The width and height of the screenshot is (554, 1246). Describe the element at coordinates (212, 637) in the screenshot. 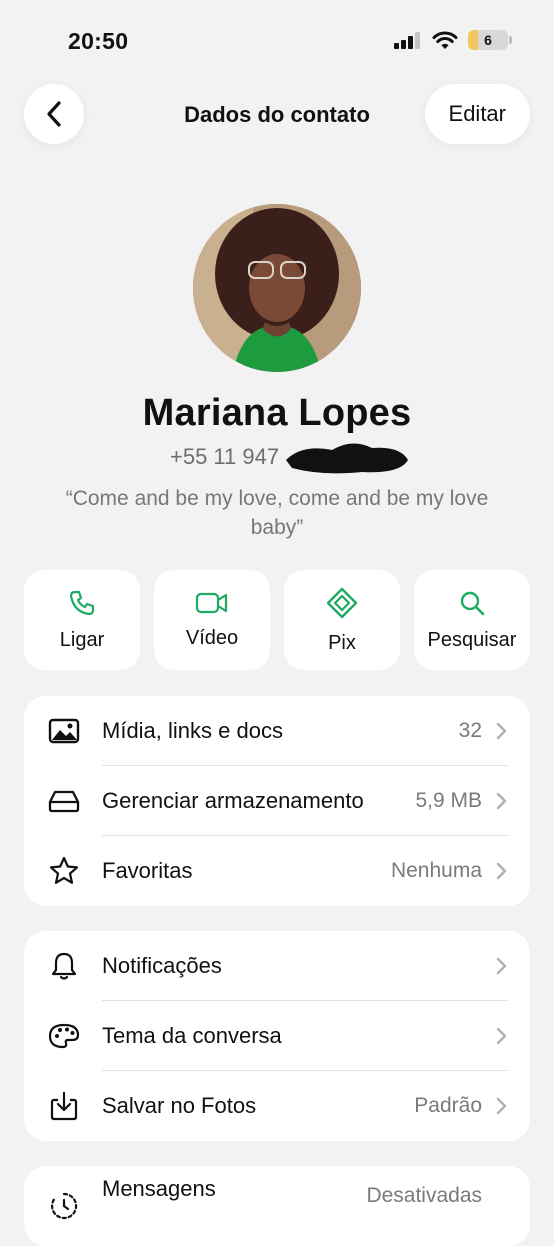

I see `video-label: Vídeo` at that location.